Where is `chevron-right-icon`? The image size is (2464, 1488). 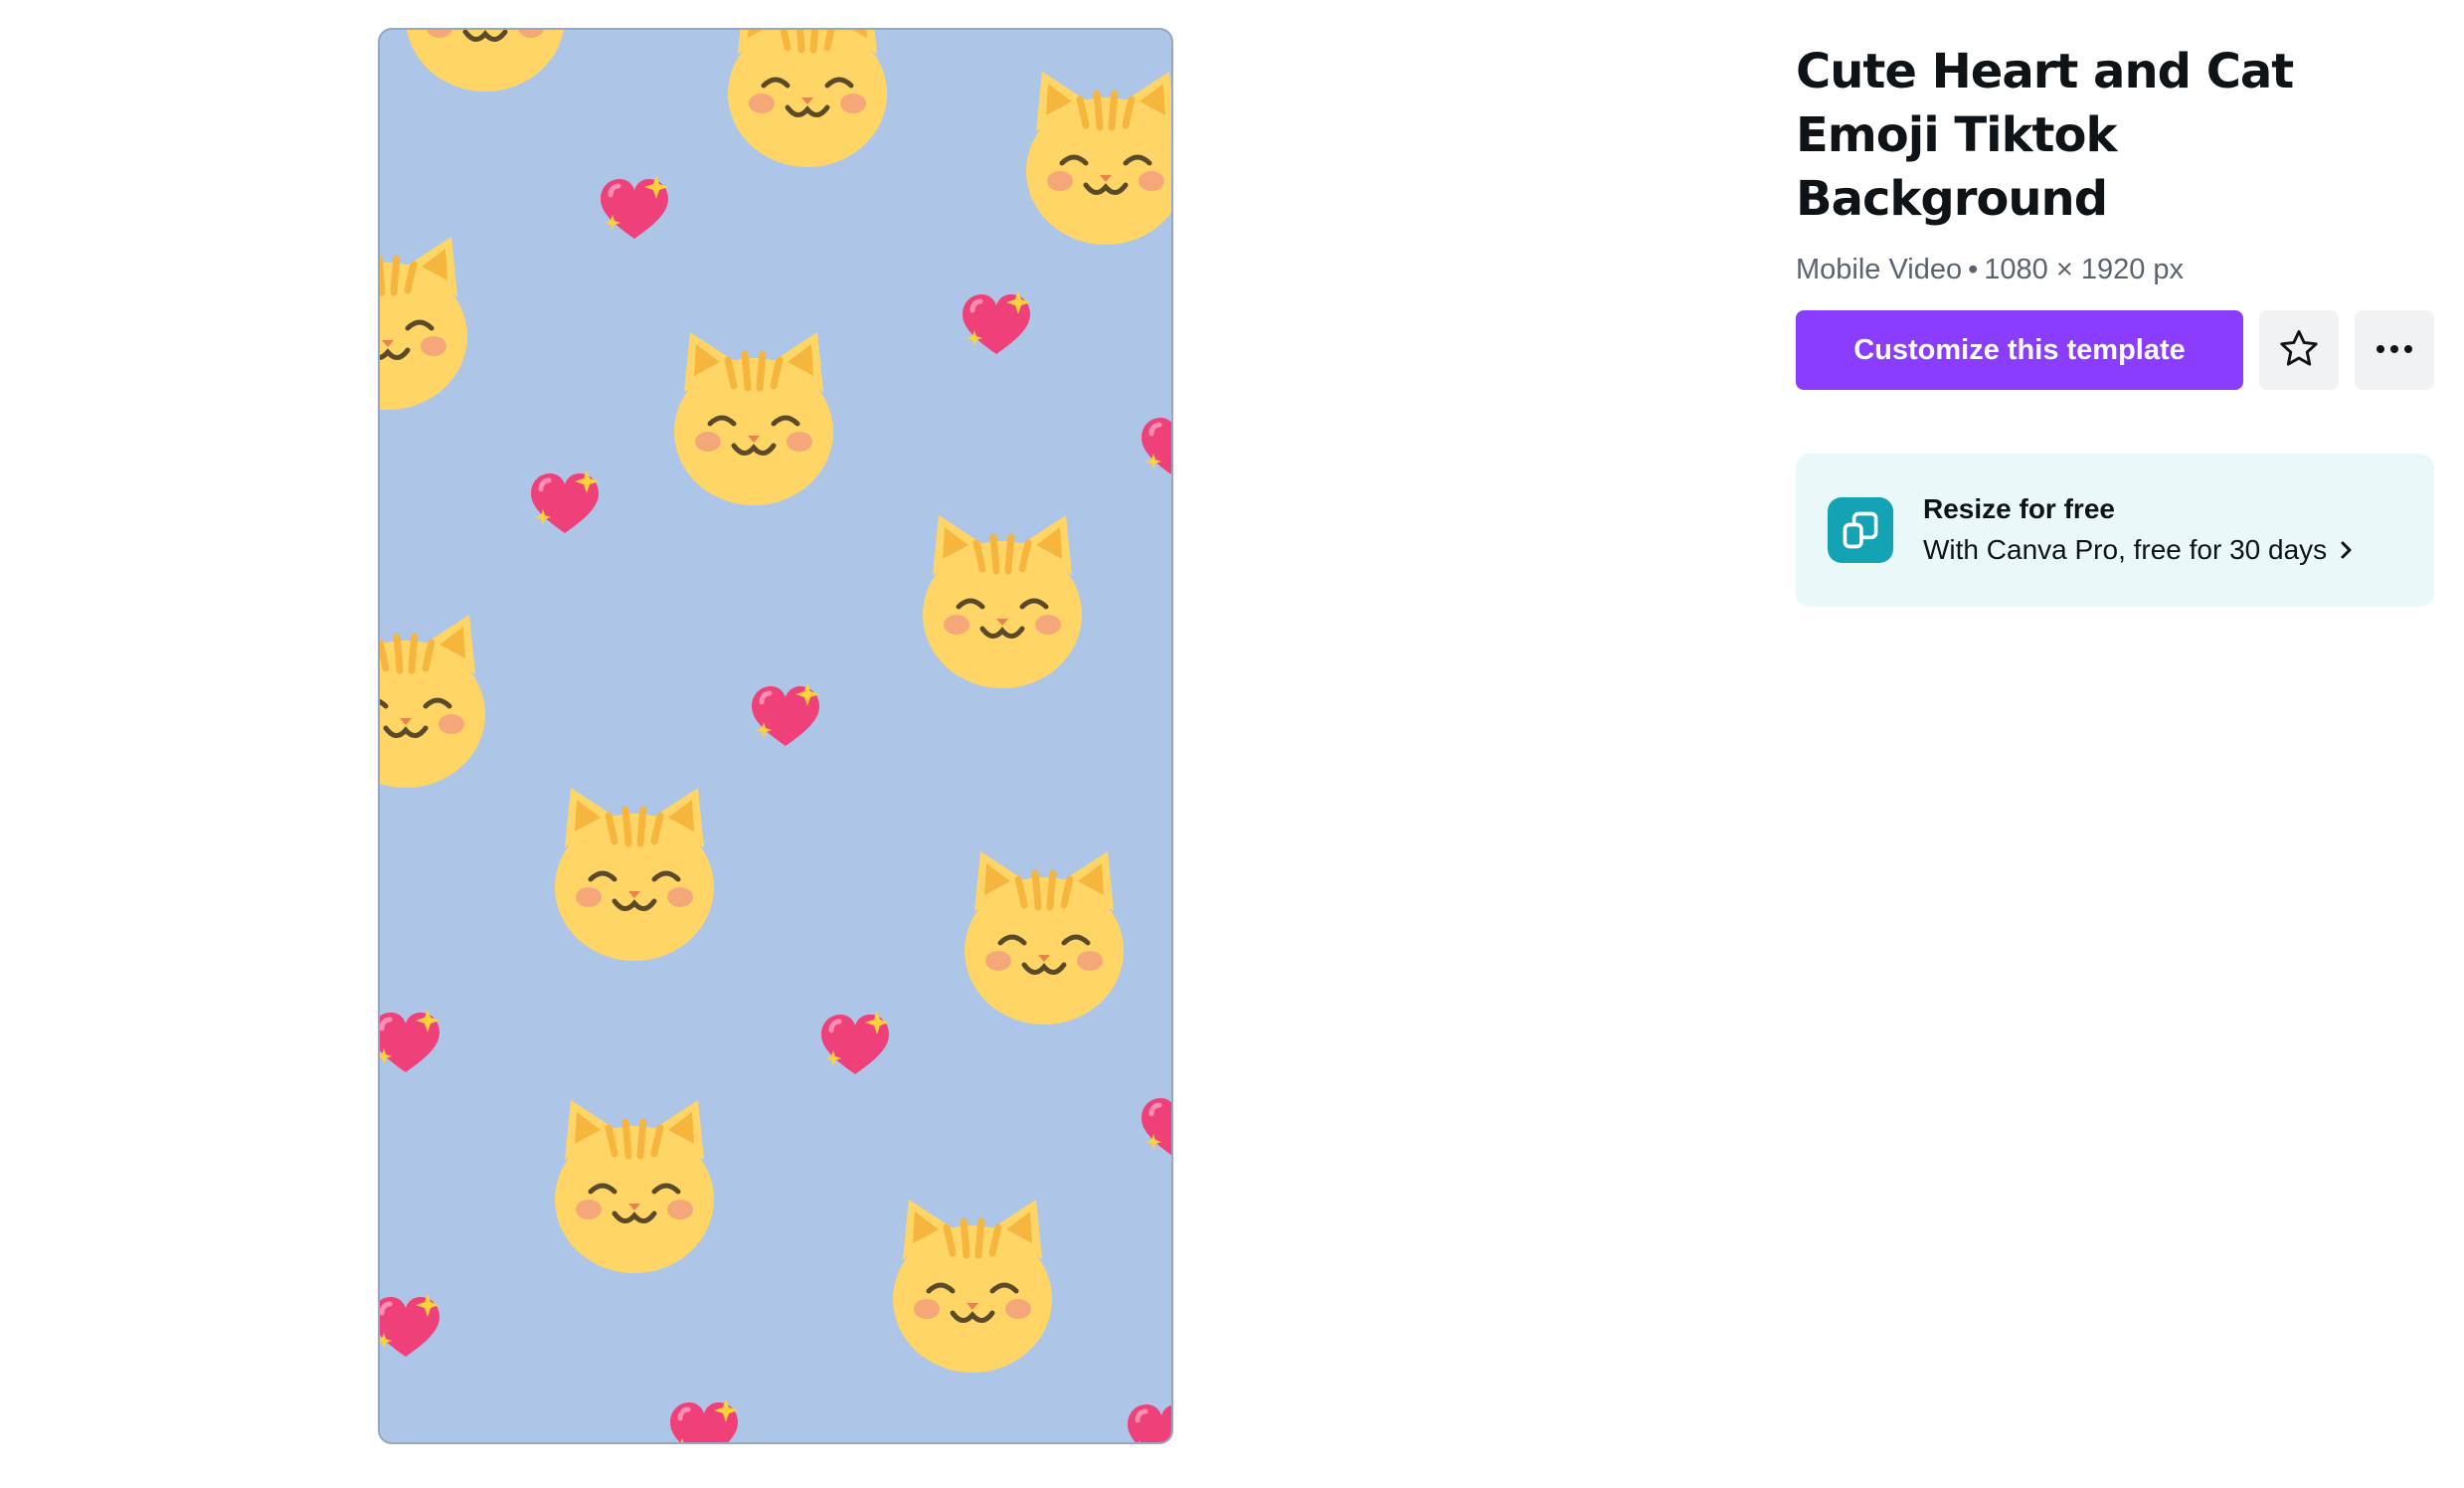 chevron-right-icon is located at coordinates (2347, 550).